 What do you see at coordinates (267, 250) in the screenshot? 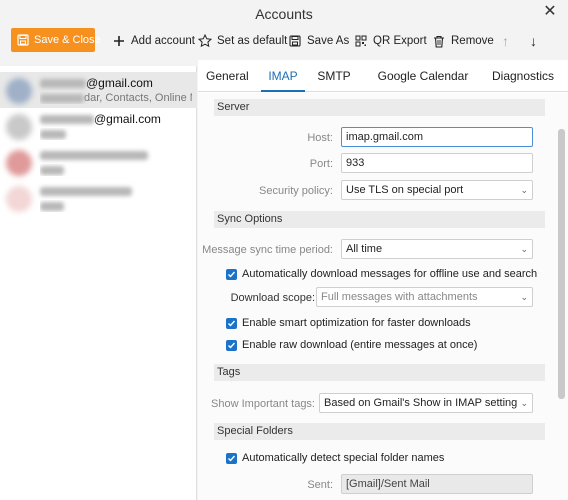
I see `sync-period-label: Message sync time period:` at bounding box center [267, 250].